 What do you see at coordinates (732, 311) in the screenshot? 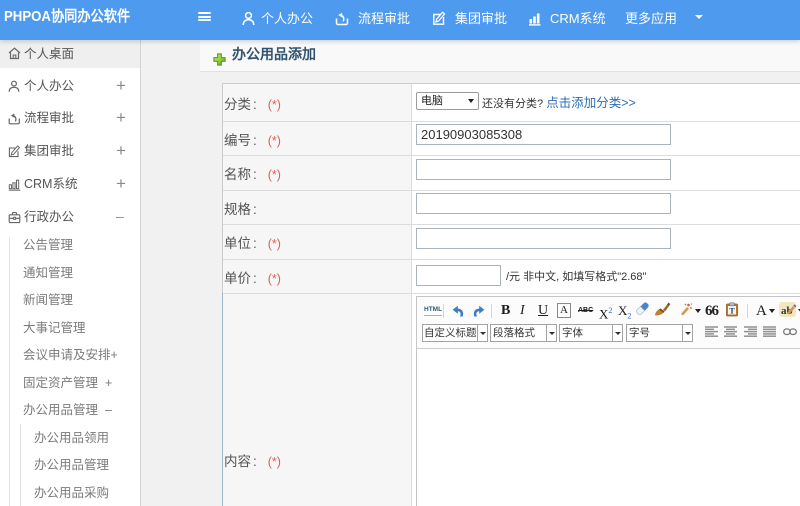
I see `svg-text: T` at bounding box center [732, 311].